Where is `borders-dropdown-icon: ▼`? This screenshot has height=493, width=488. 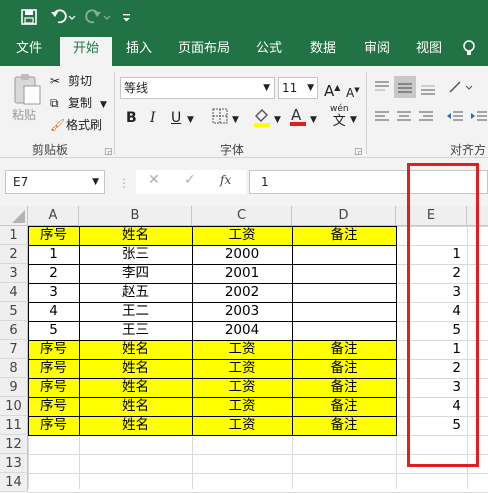
borders-dropdown-icon: ▼ is located at coordinates (235, 120).